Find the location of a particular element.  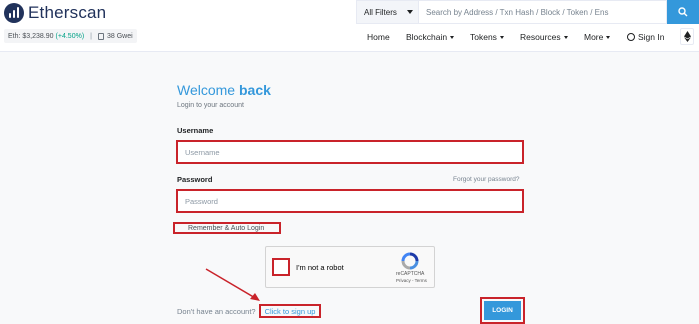

nav-blockchain-label: Blockchain is located at coordinates (427, 37).